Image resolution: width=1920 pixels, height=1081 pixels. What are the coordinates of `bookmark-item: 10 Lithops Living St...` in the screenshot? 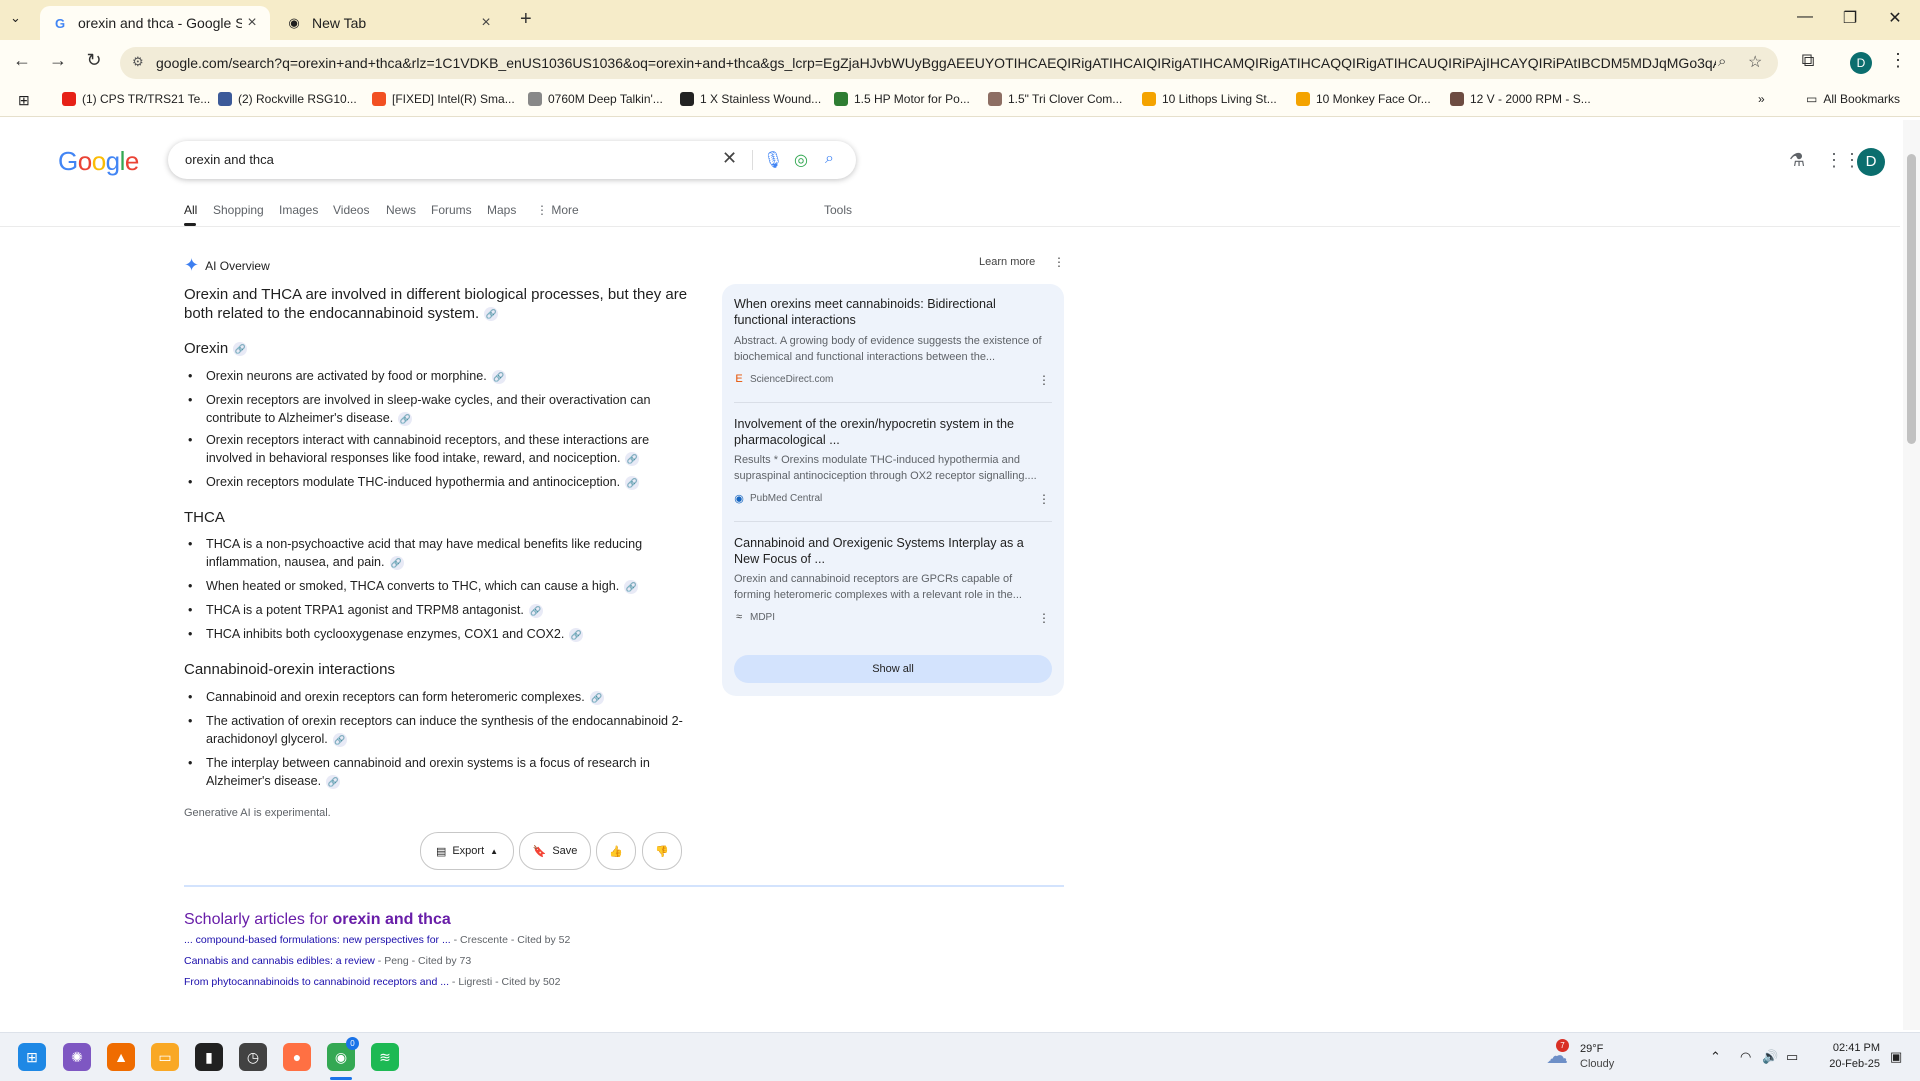 It's located at (1209, 99).